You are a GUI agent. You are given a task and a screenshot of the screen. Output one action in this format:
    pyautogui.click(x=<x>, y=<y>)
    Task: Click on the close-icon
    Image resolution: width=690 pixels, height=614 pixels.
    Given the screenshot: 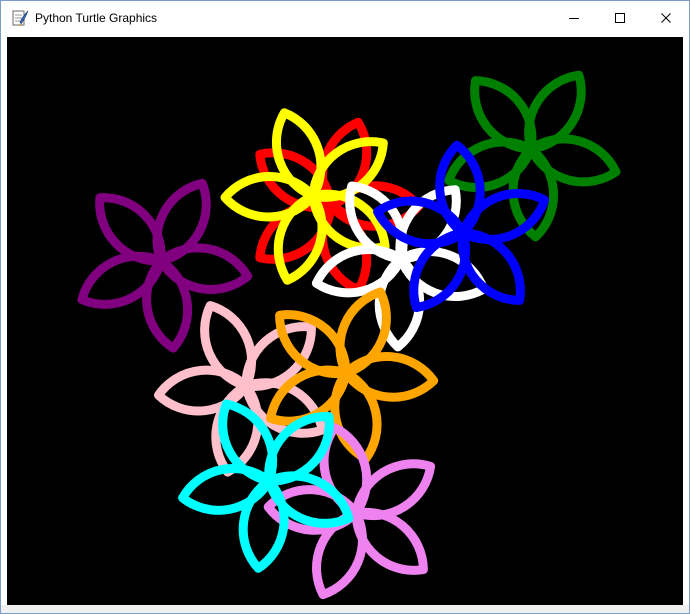 What is the action you would take?
    pyautogui.click(x=666, y=18)
    